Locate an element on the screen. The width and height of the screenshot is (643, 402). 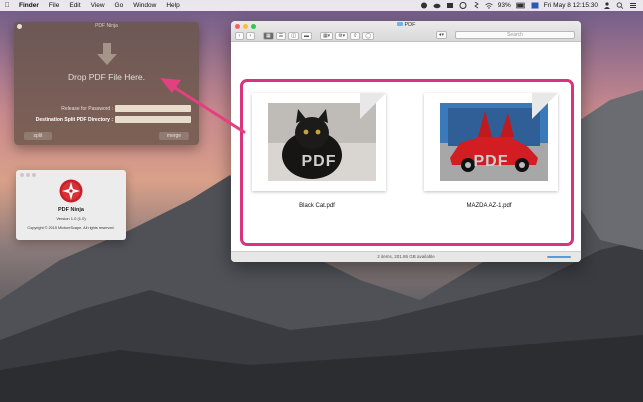
split-button: split is located at coordinates (38, 136).